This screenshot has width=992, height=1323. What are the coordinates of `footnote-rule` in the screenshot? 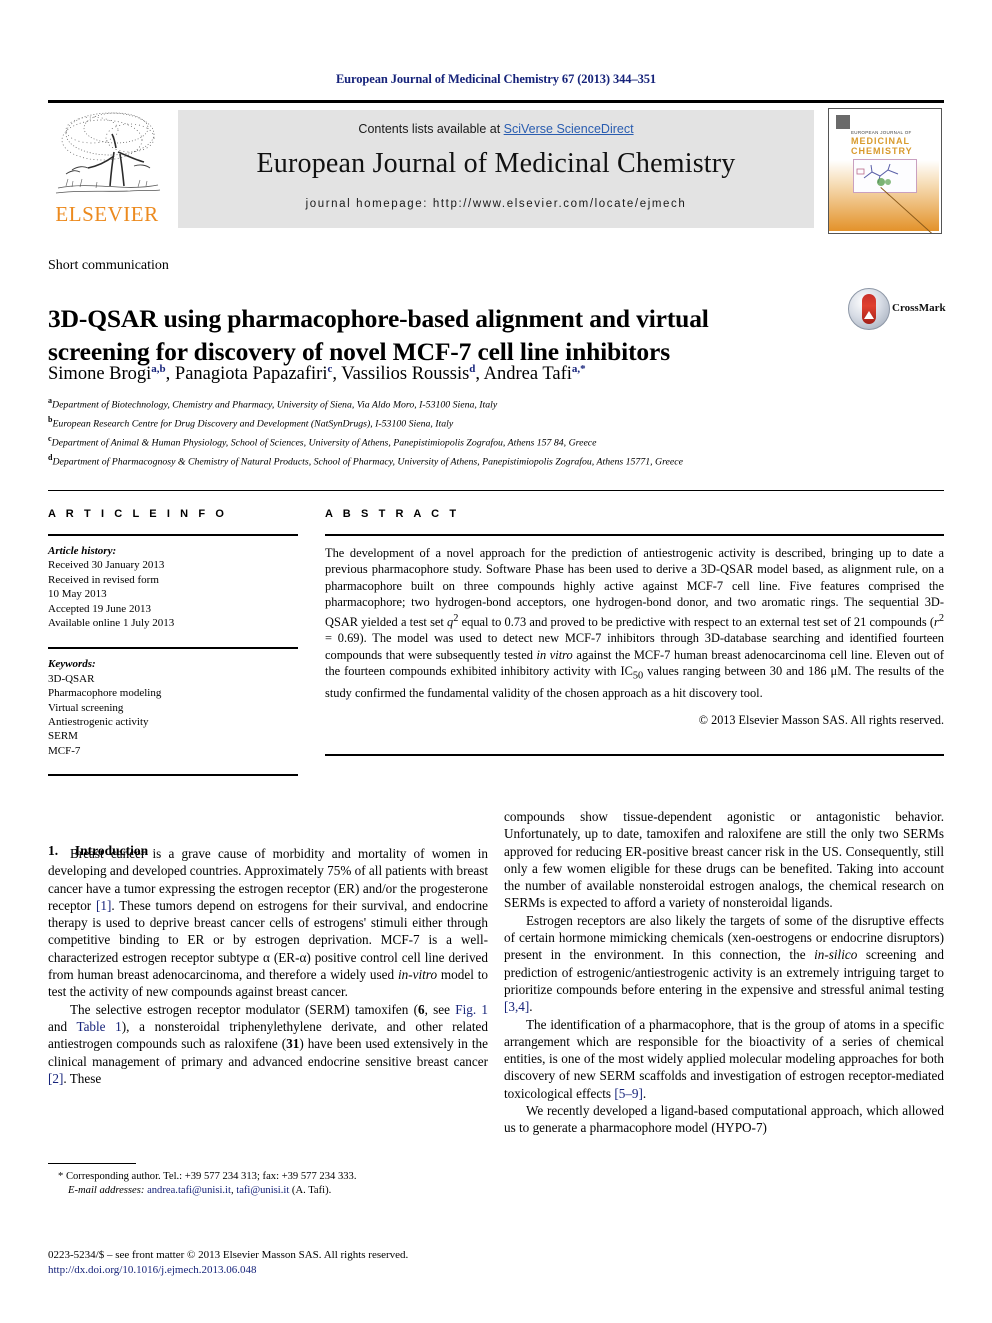 It's located at (92, 1163).